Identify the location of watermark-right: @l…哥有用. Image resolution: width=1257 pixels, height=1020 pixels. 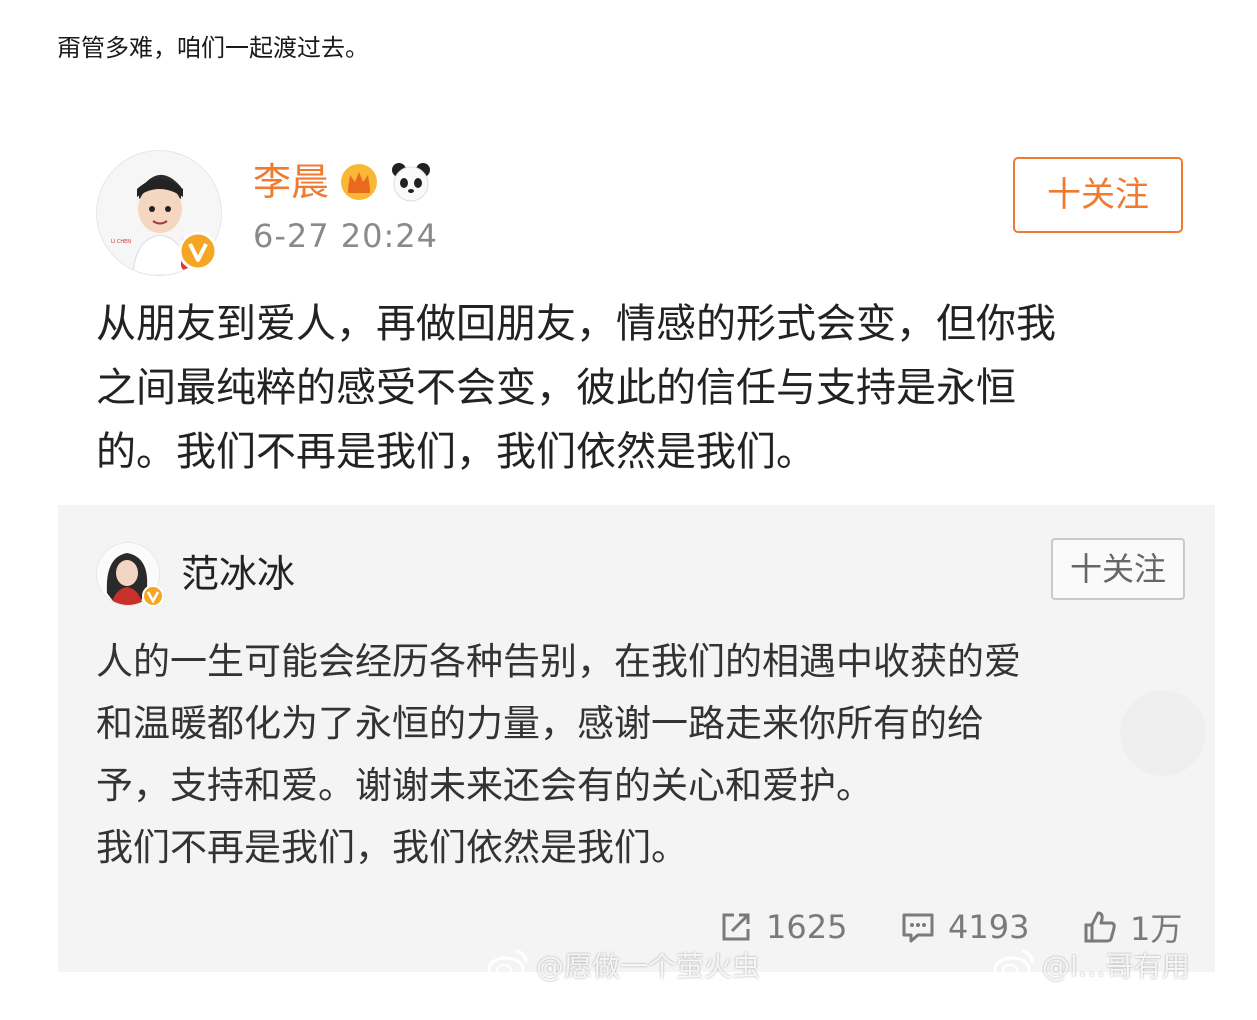
(1091, 965).